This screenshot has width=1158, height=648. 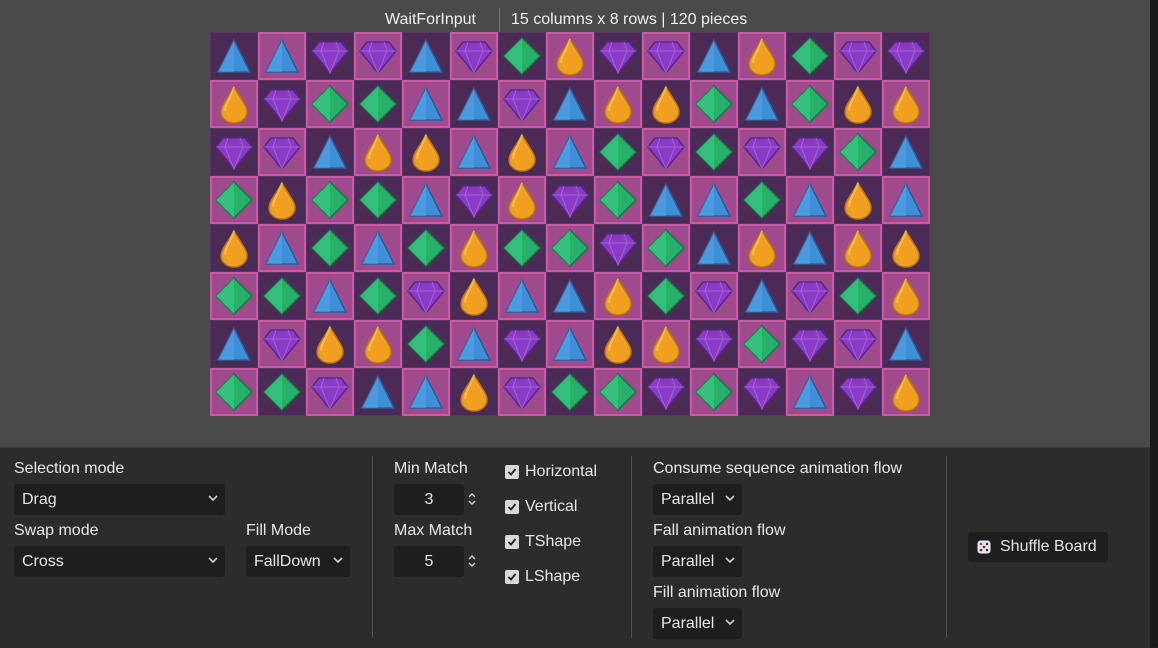 What do you see at coordinates (697, 499) in the screenshot?
I see `consume-flow-select: Parallel` at bounding box center [697, 499].